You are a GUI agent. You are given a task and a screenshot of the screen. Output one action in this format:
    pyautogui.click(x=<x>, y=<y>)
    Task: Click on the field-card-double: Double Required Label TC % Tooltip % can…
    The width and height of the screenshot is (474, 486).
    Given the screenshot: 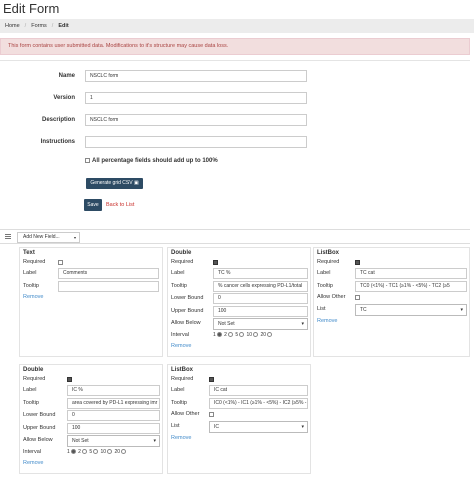 What is the action you would take?
    pyautogui.click(x=239, y=302)
    